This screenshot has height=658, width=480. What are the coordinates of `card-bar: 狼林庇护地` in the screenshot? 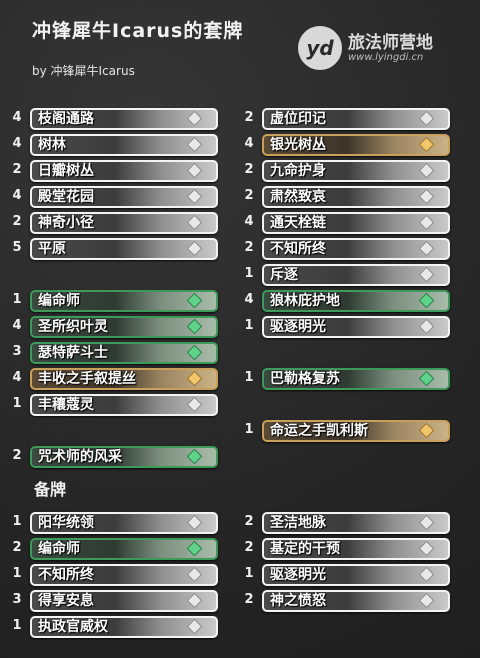 It's located at (356, 301).